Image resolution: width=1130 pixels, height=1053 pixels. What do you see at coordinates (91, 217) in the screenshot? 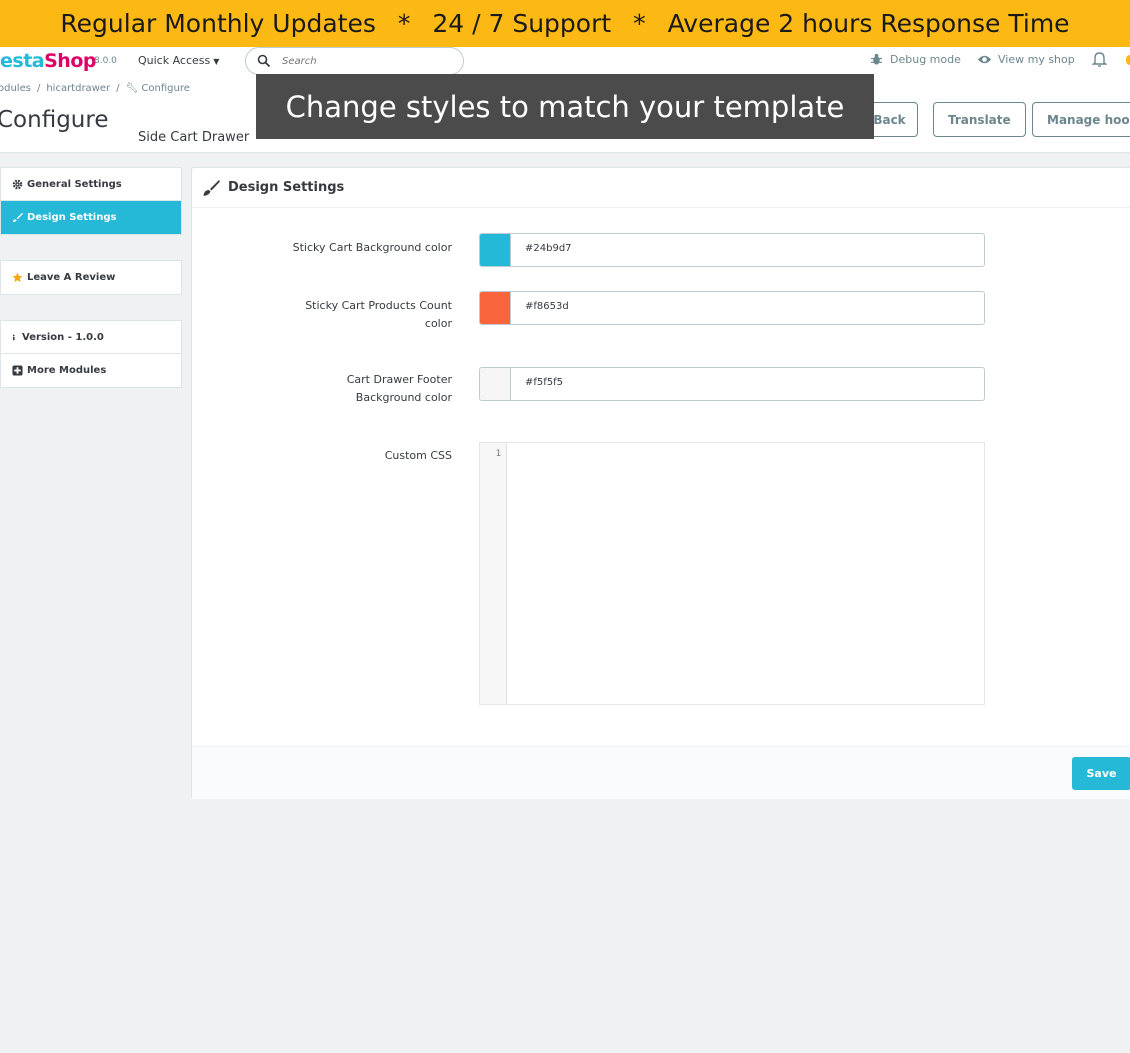
I see `sidebar-item-design-settings: Design Settings` at bounding box center [91, 217].